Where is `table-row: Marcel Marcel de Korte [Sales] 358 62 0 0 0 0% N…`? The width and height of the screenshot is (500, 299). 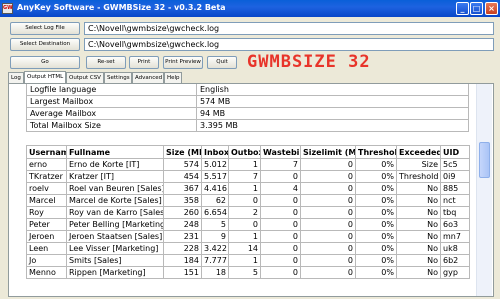
table-row: Marcel Marcel de Korte [Sales] 358 62 0 0 0 0% N… is located at coordinates (248, 200).